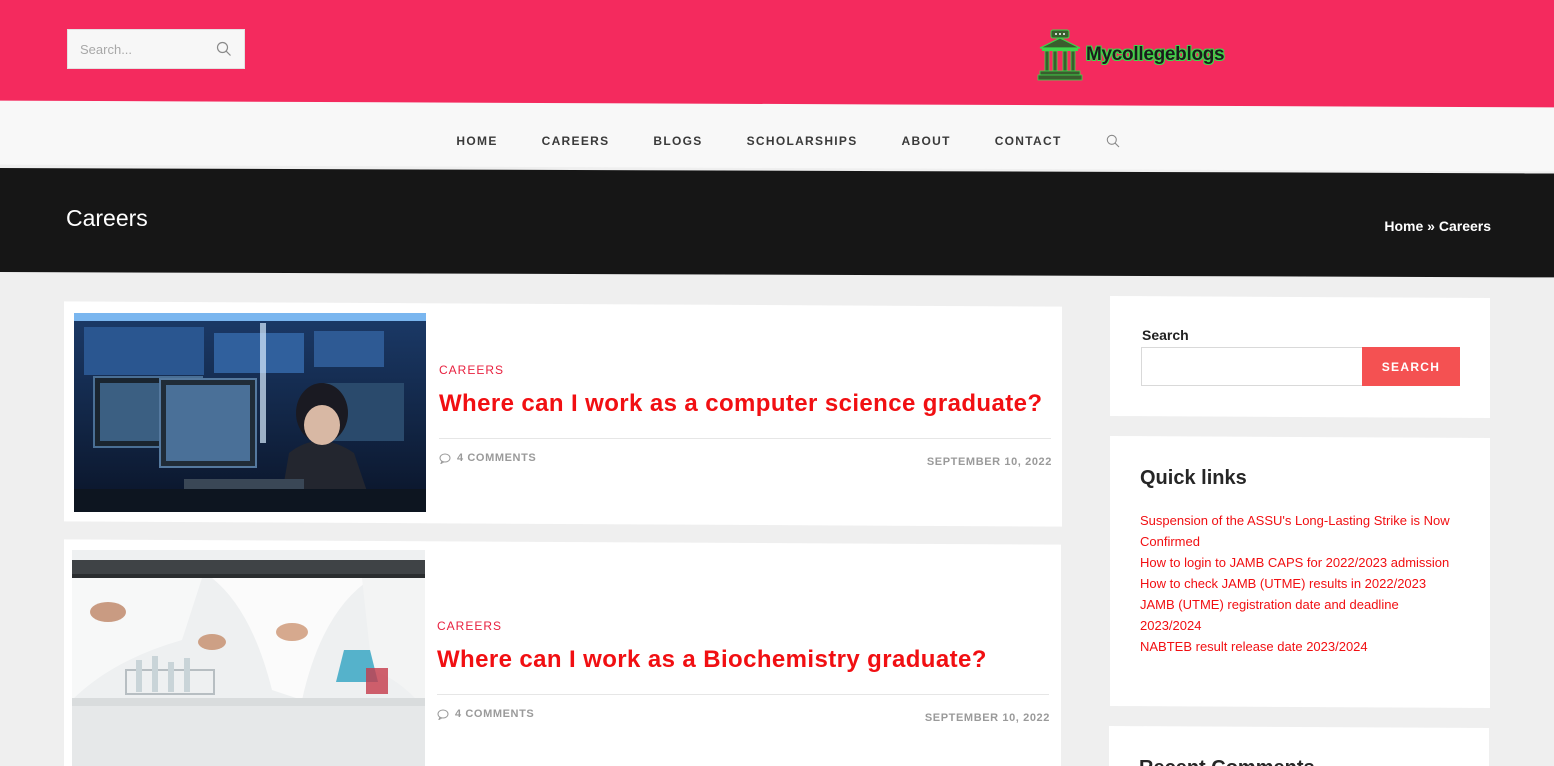 This screenshot has height=766, width=1554. Describe the element at coordinates (1464, 226) in the screenshot. I see `breadcrumb-current: Careers` at that location.